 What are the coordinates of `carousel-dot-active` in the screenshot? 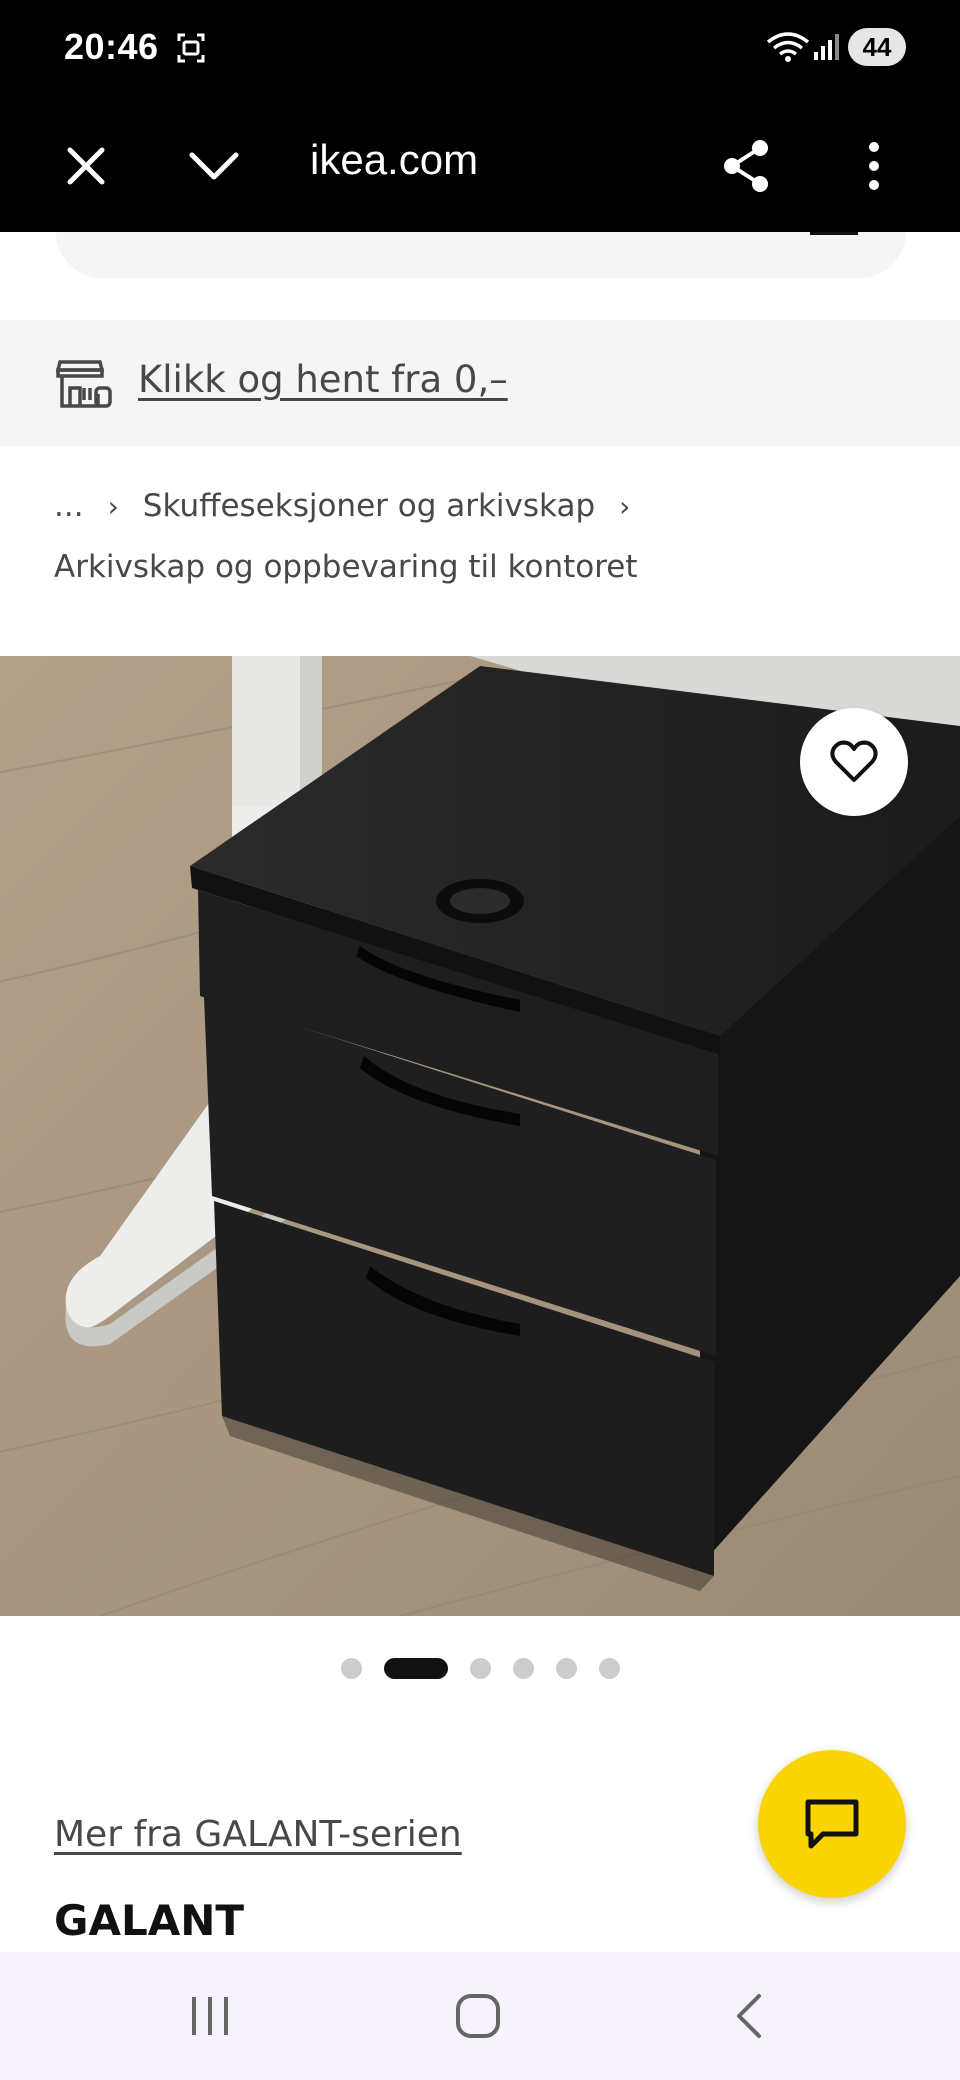 It's located at (415, 1668).